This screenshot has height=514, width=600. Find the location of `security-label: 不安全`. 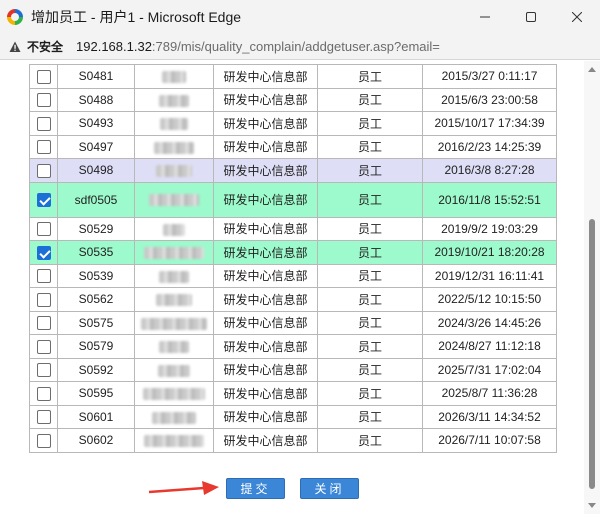

security-label: 不安全 is located at coordinates (45, 46).